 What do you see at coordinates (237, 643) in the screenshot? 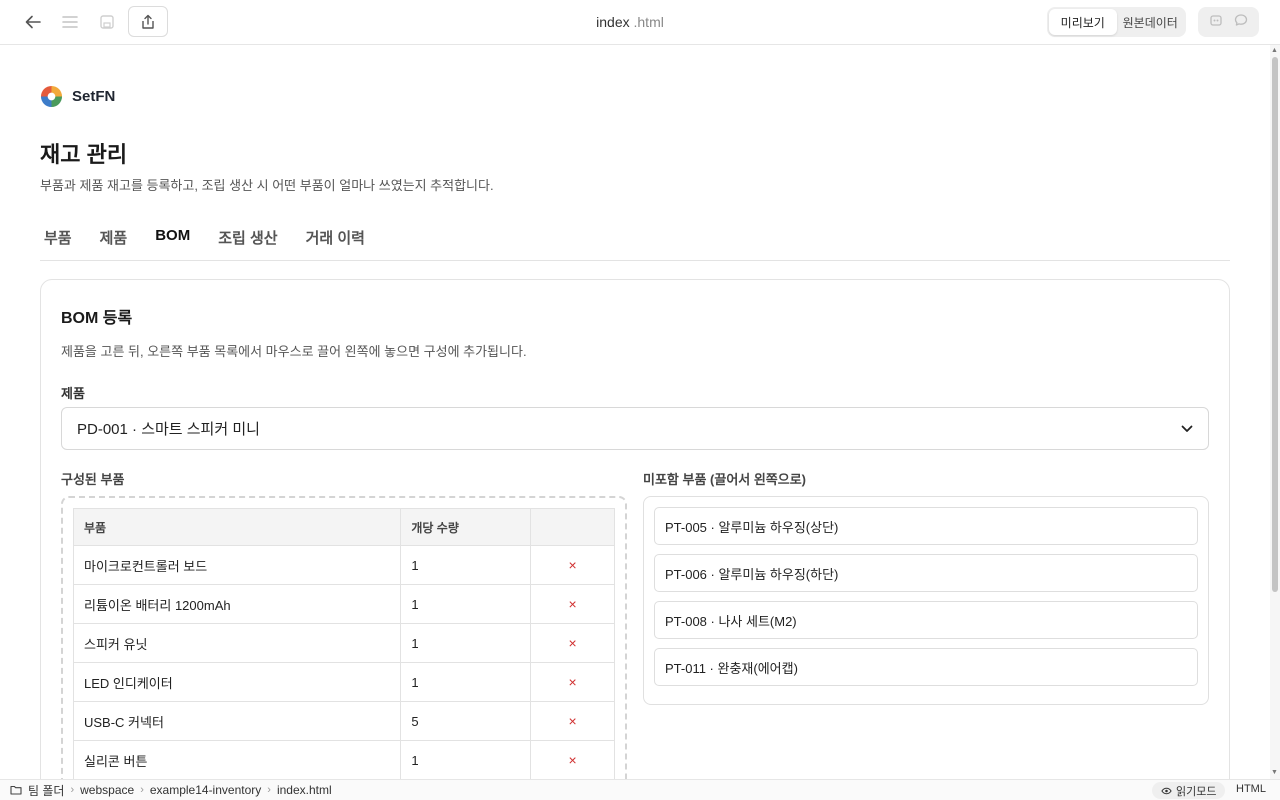
I see `part-name-cell: 스피커 유닛` at bounding box center [237, 643].